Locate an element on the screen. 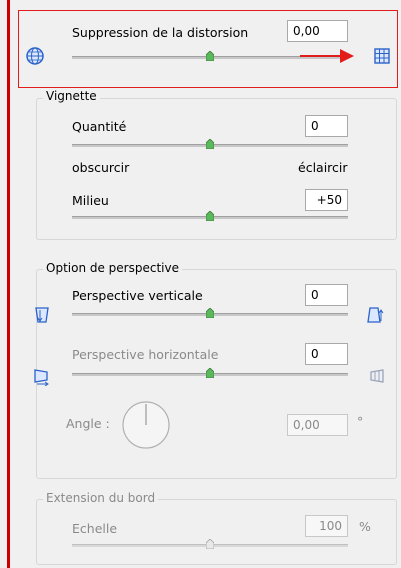 This screenshot has width=401, height=568. echelle-slider-thumb is located at coordinates (210, 544).